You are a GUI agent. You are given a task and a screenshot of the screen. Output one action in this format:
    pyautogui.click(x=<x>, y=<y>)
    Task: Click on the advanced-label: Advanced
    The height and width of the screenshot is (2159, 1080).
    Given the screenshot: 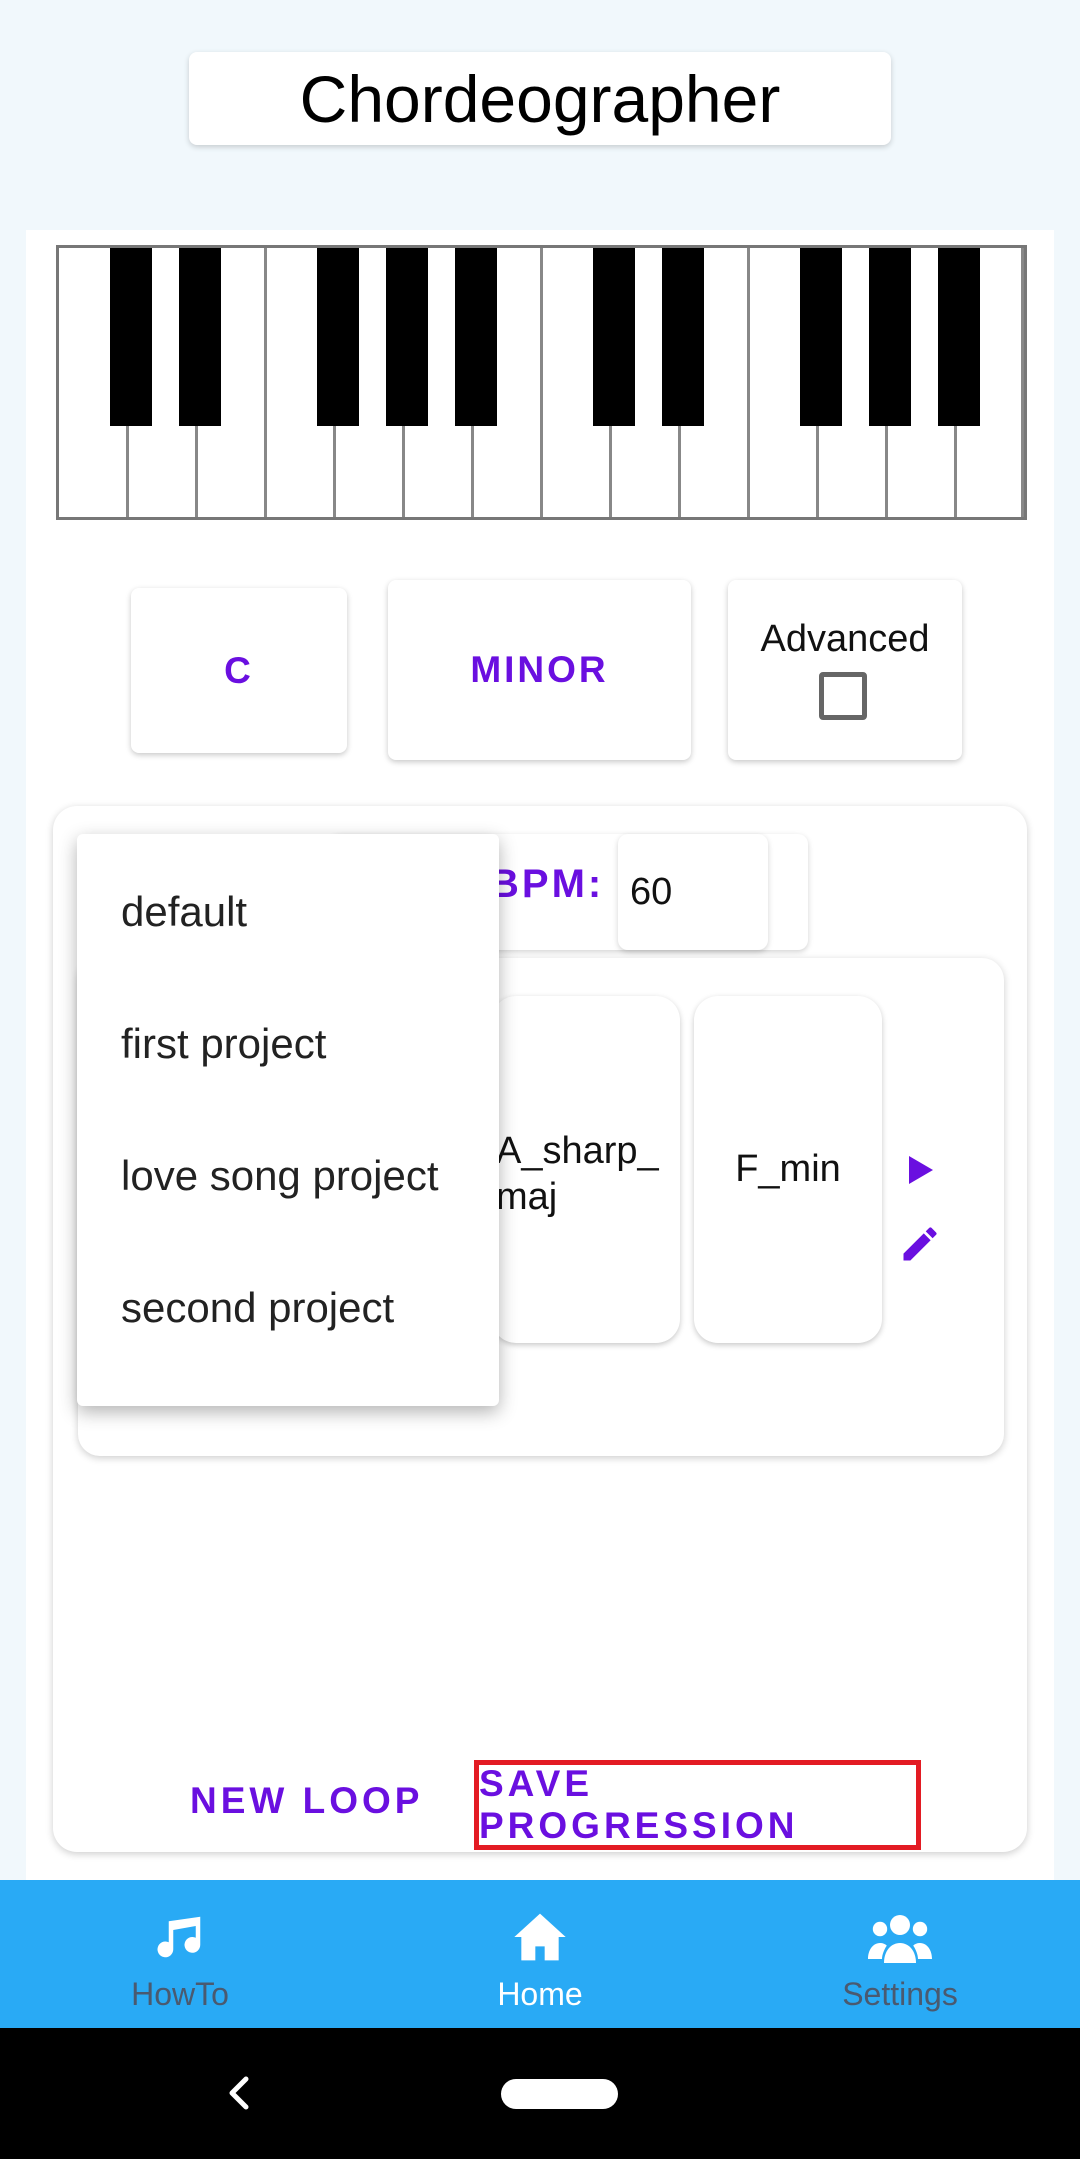 What is the action you would take?
    pyautogui.click(x=845, y=639)
    